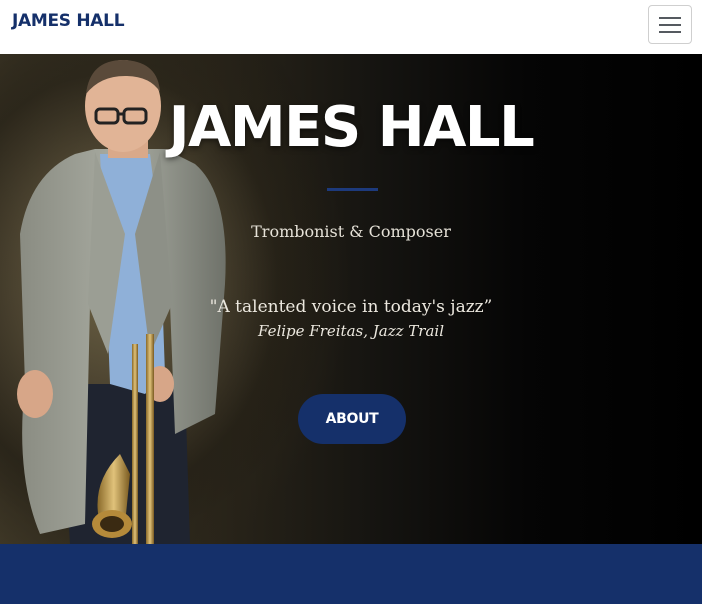 This screenshot has height=604, width=702. What do you see at coordinates (351, 574) in the screenshot?
I see `about-section-top` at bounding box center [351, 574].